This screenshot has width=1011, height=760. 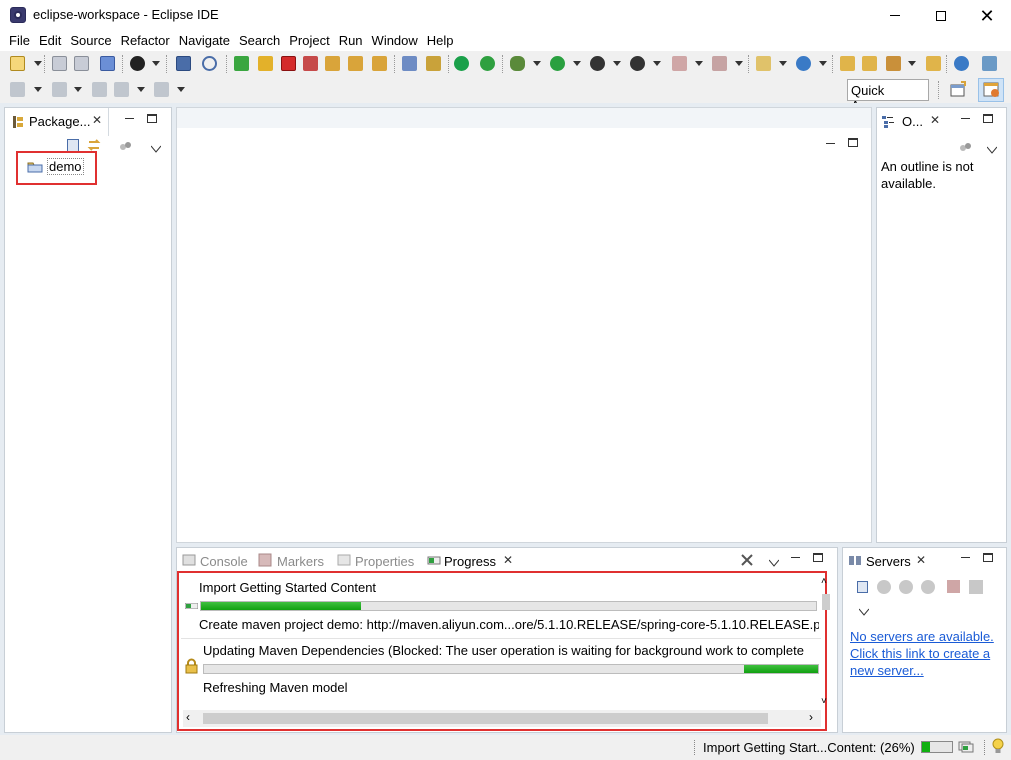 I want to click on open-project-icon, so click(x=869, y=63).